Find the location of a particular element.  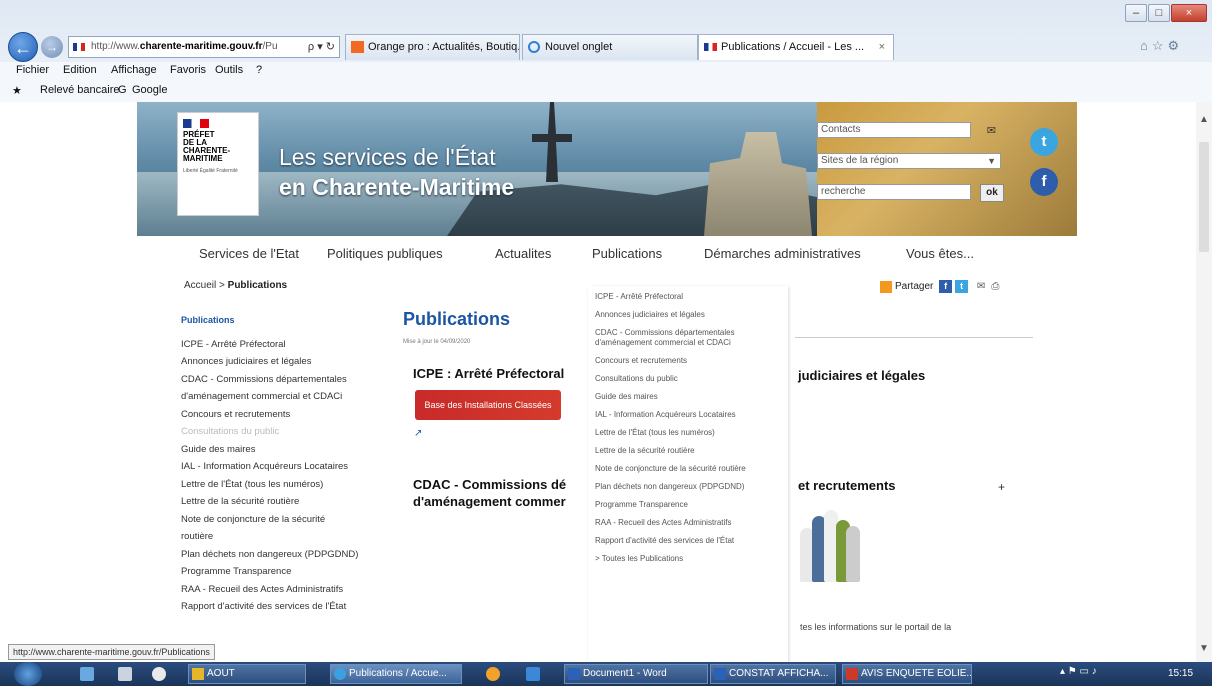

sidebar-item: Annonces judiciaires et légales is located at coordinates (288, 362).